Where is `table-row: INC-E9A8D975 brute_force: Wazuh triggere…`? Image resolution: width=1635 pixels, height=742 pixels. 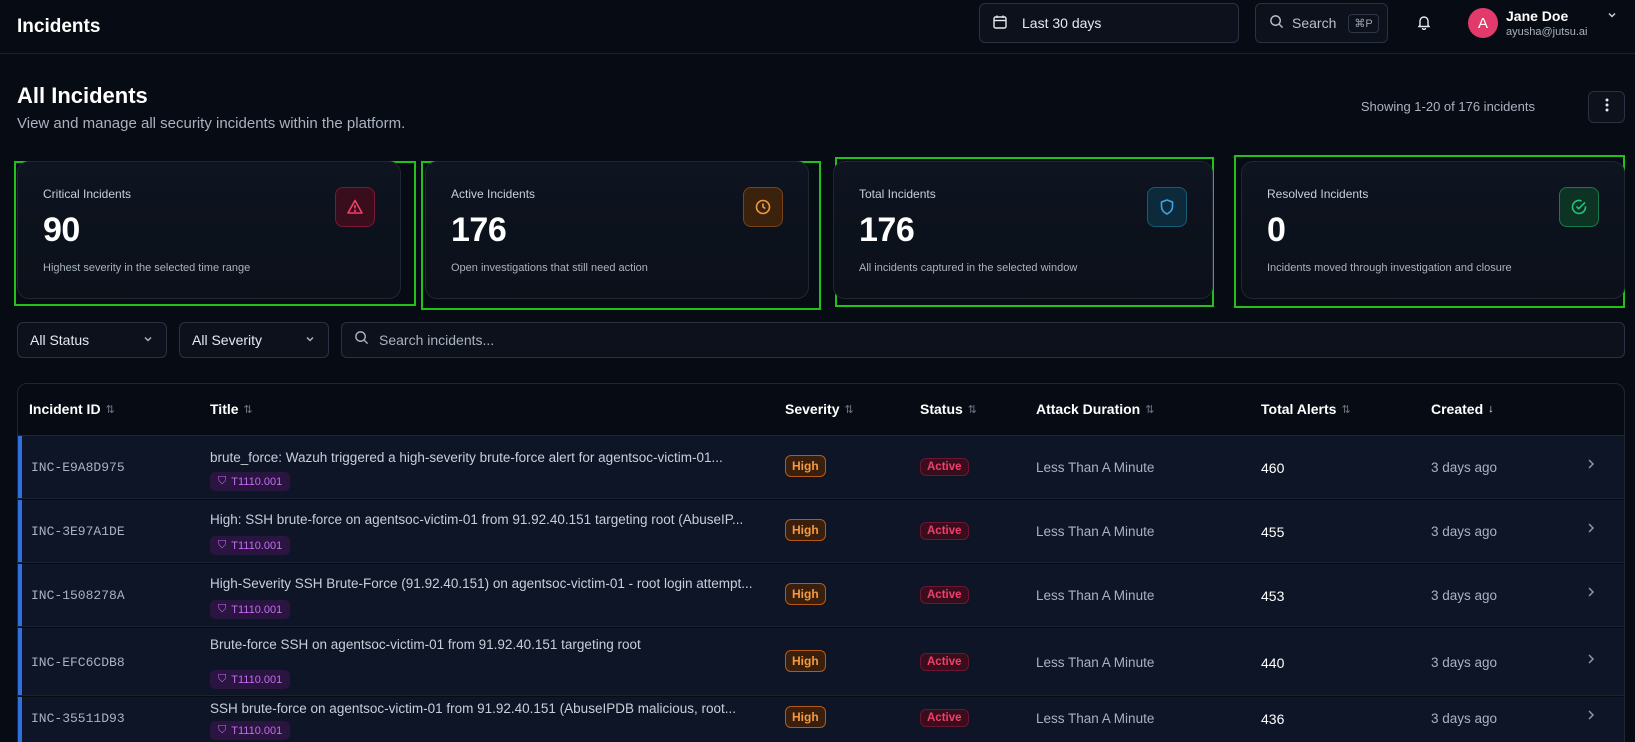
table-row: INC-E9A8D975 brute_force: Wazuh triggere… is located at coordinates (821, 467).